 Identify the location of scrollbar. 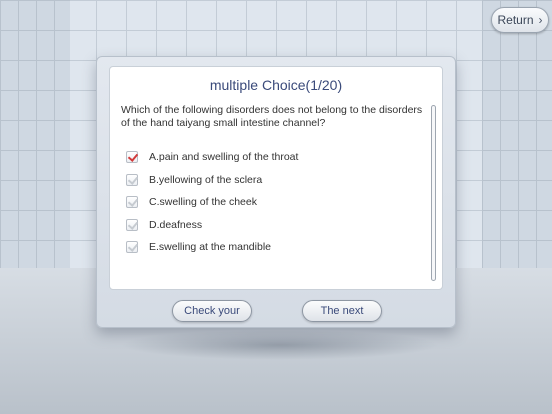
(433, 193).